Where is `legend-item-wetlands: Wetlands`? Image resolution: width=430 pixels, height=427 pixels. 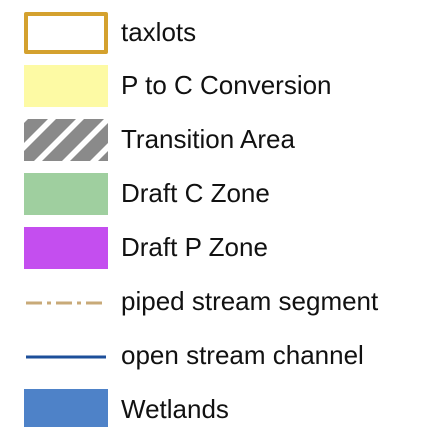
legend-item-wetlands: Wetlands is located at coordinates (215, 406).